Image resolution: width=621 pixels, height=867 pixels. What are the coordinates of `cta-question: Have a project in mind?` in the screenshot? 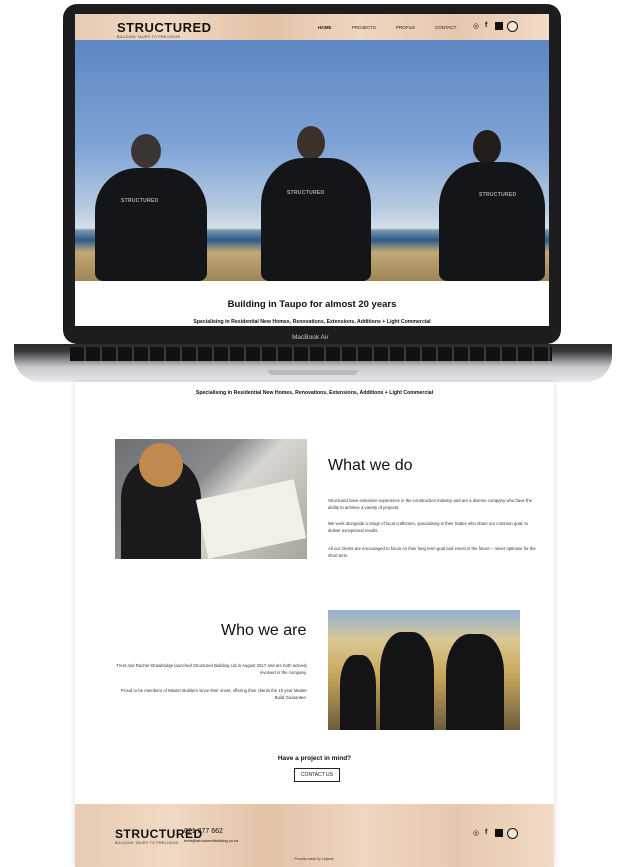 It's located at (314, 758).